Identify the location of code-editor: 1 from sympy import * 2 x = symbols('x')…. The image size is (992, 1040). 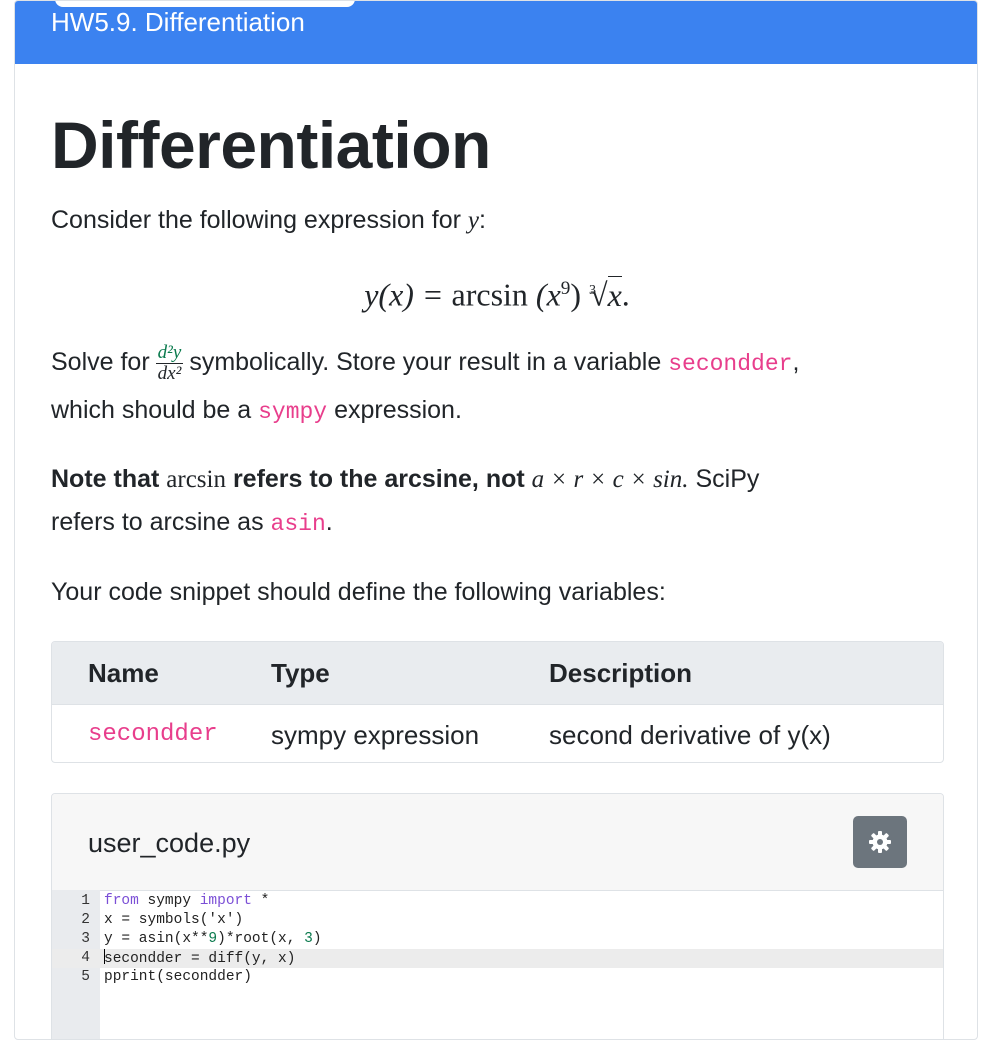
(497, 964).